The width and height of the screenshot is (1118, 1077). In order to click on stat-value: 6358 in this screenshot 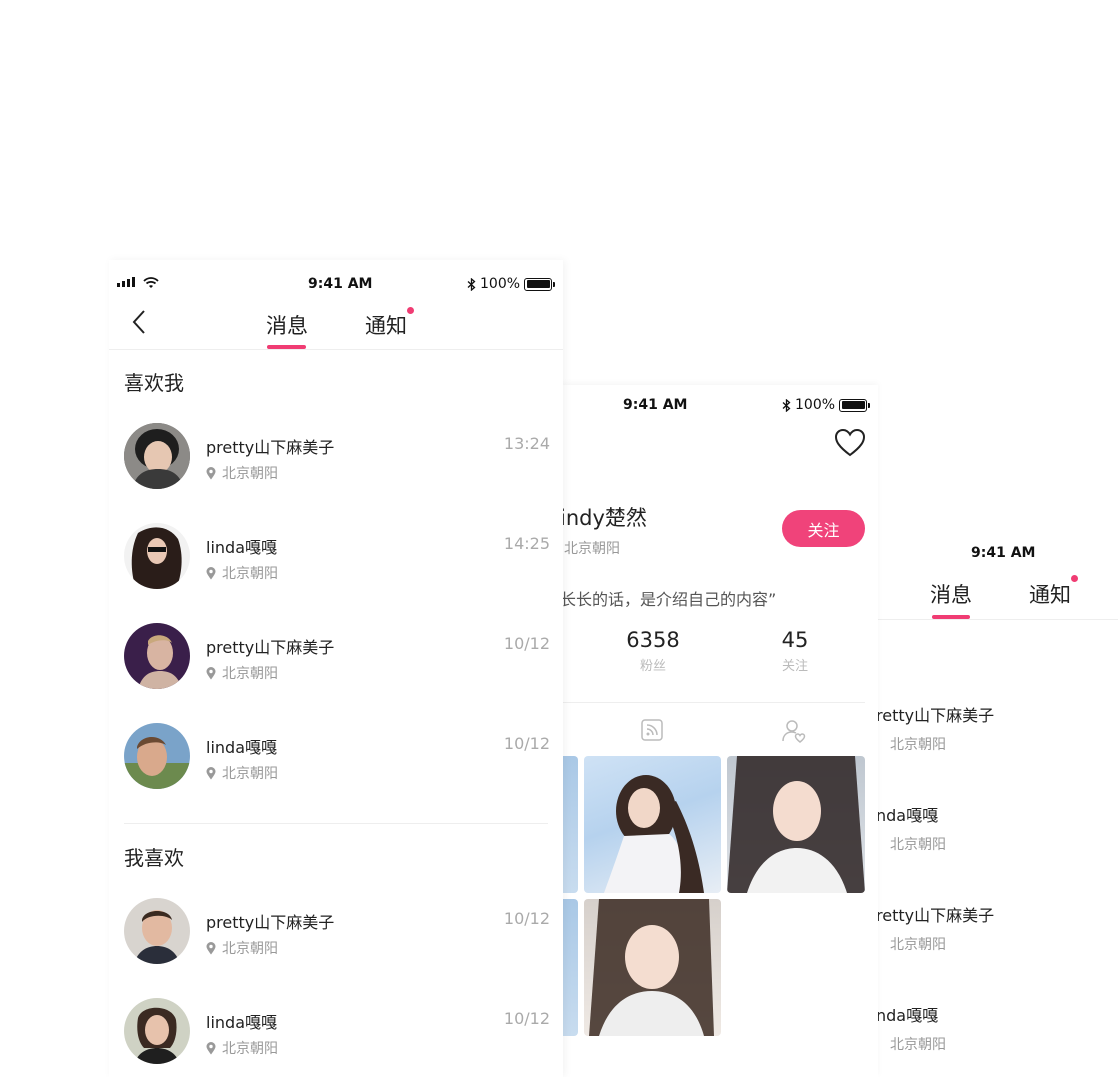, I will do `click(653, 640)`.